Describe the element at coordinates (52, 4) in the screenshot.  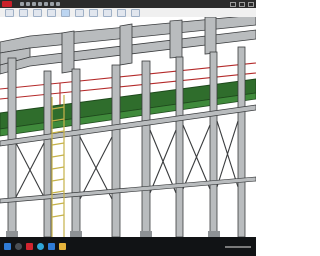
I see `rebuild-icon` at that location.